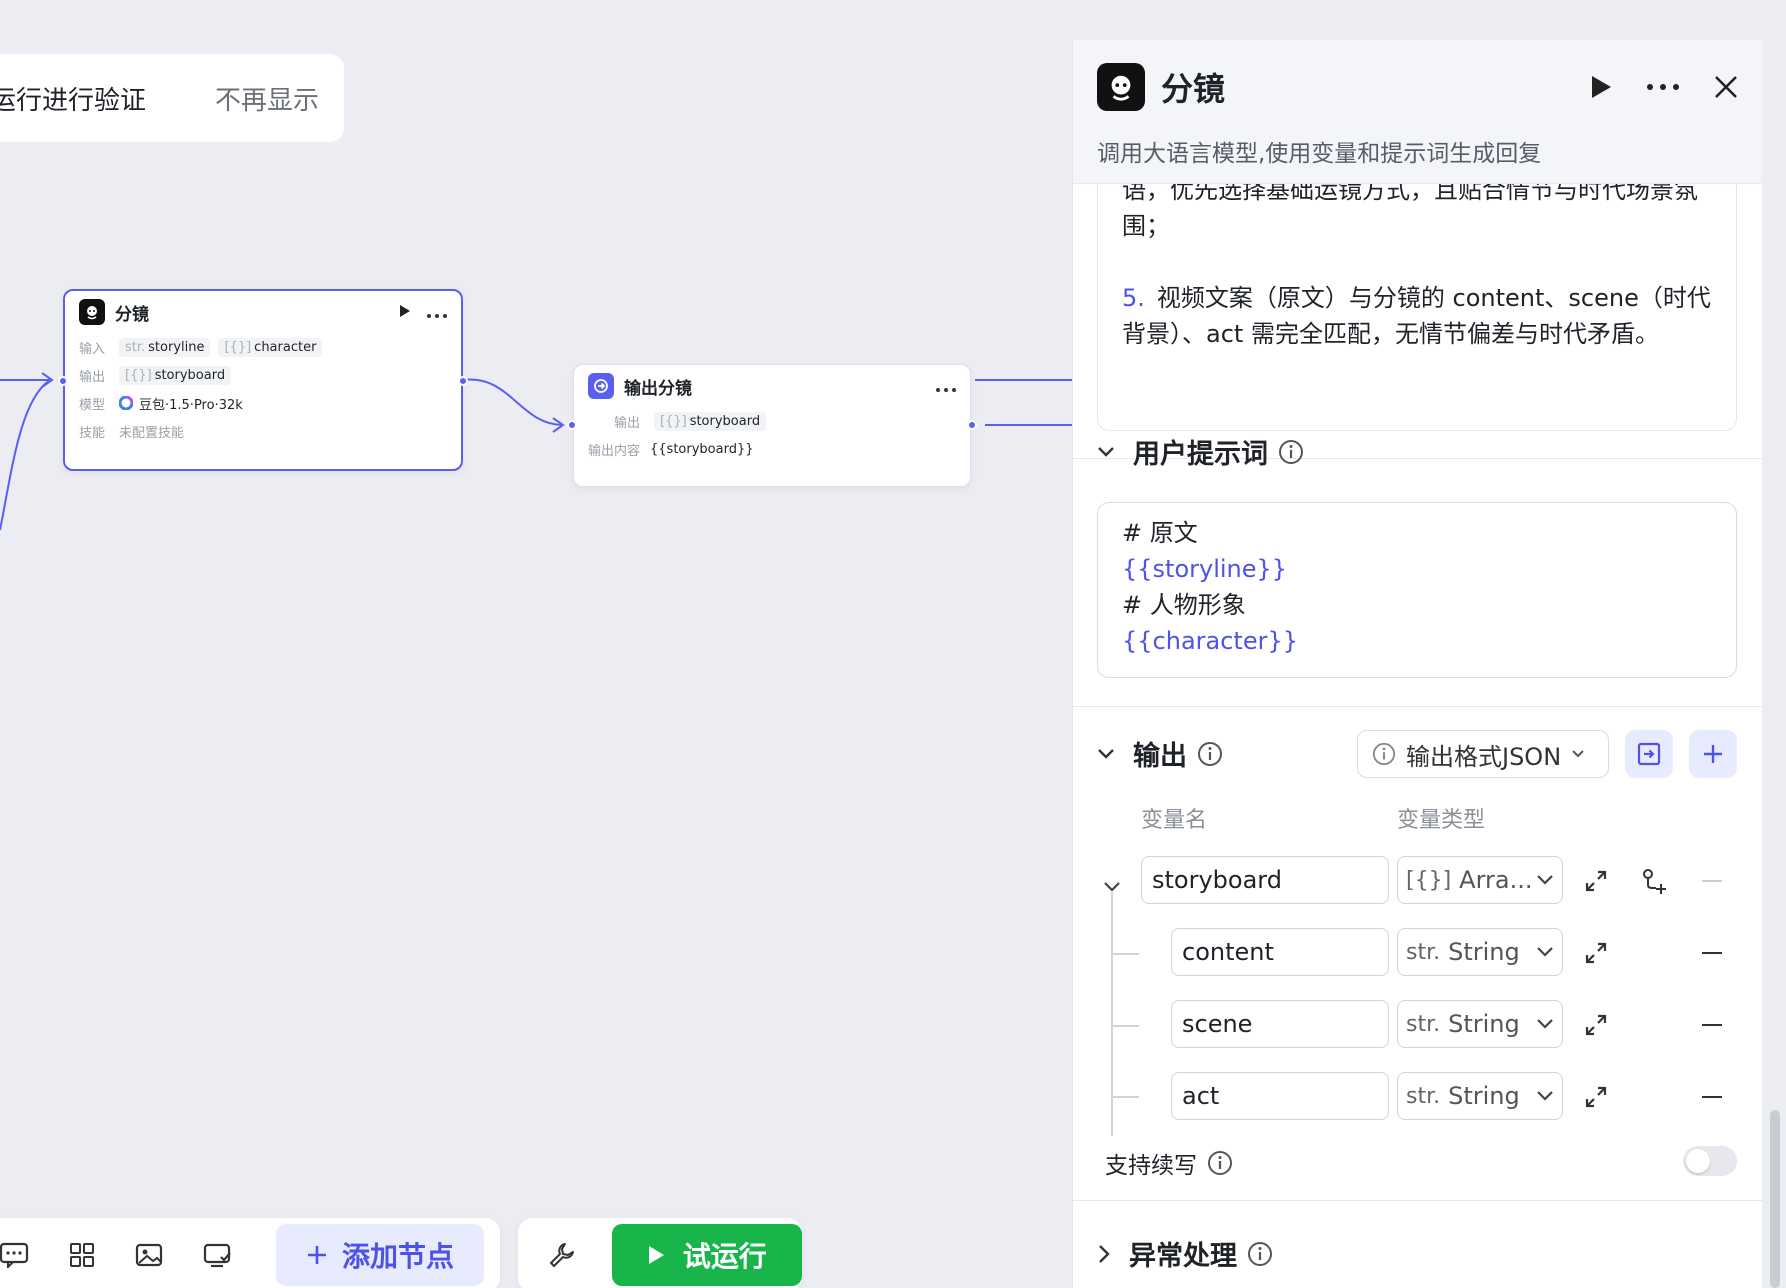  I want to click on import-output-button, so click(1649, 754).